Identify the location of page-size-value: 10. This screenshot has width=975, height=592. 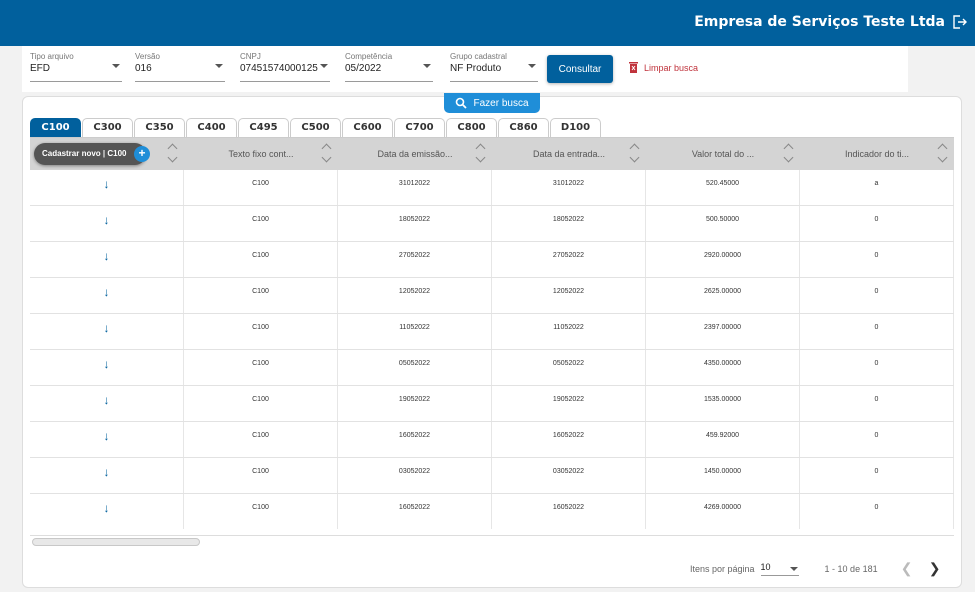
(765, 566).